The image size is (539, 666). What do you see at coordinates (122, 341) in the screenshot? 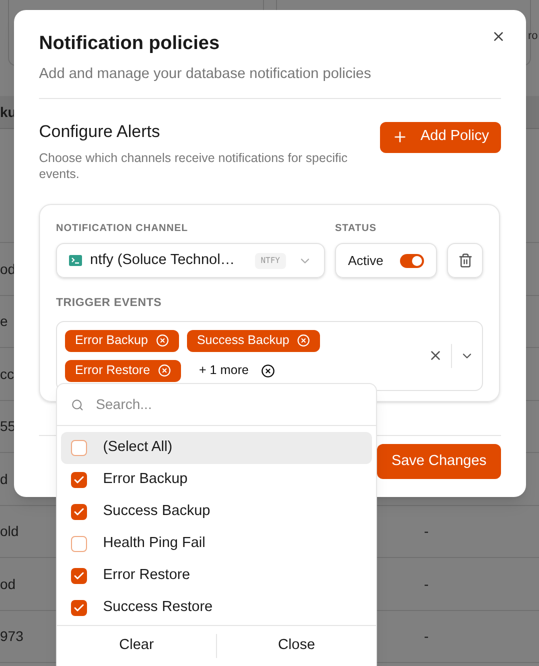
I see `event-tag: Error Backup` at bounding box center [122, 341].